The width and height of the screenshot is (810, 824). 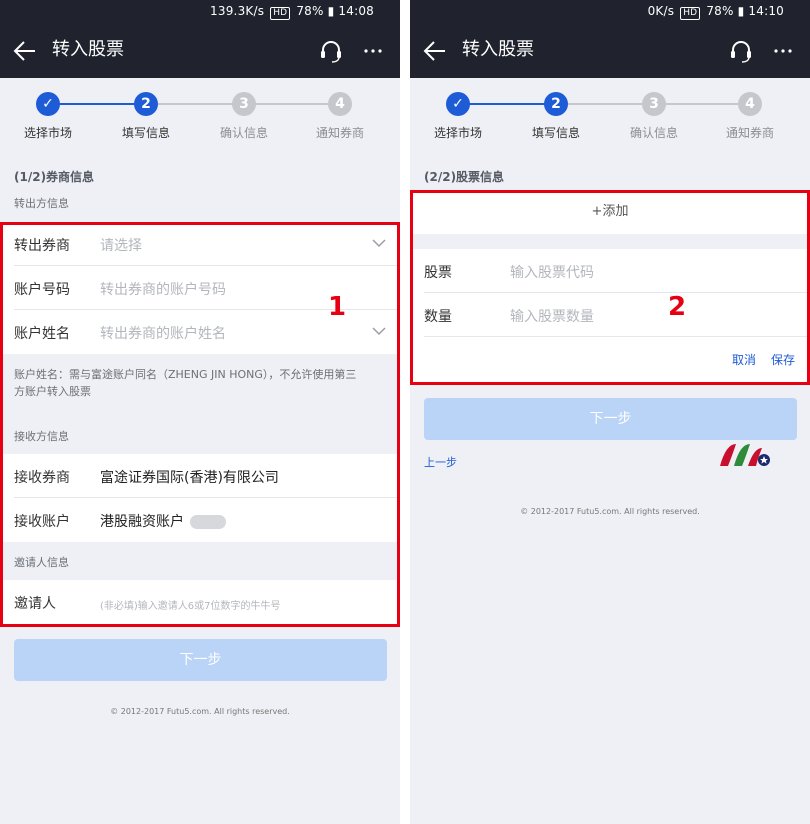 What do you see at coordinates (663, 11) in the screenshot?
I see `network-speed: 0K/s` at bounding box center [663, 11].